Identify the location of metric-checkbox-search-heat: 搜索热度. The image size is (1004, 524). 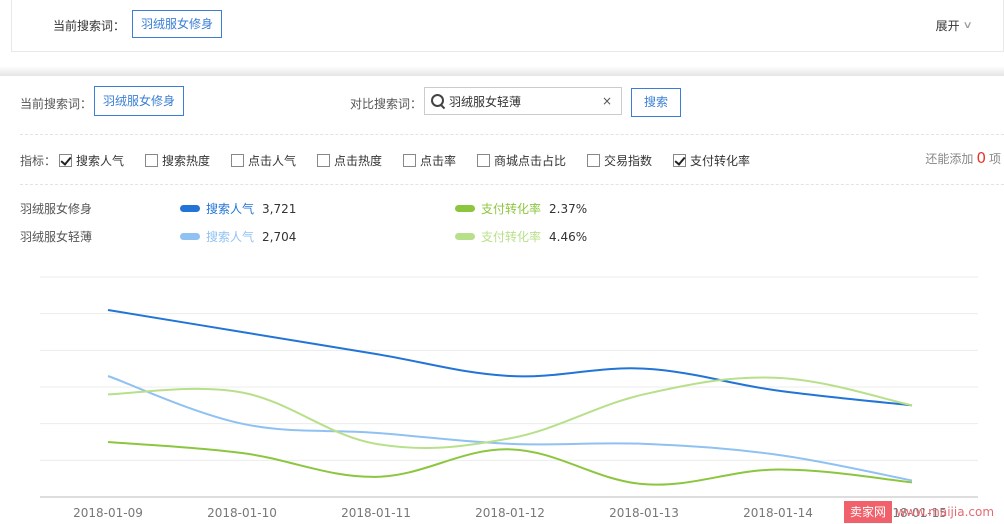
(177, 160).